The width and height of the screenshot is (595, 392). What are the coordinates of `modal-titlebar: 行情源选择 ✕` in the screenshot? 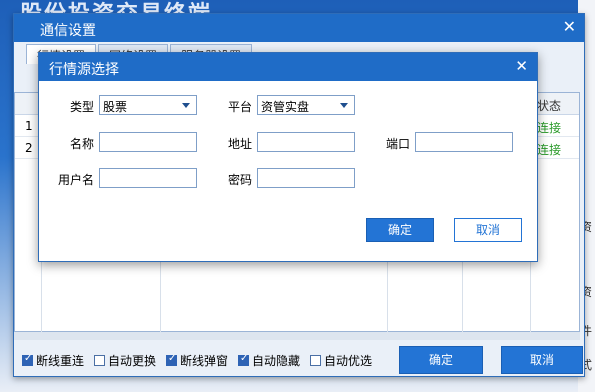 It's located at (288, 67).